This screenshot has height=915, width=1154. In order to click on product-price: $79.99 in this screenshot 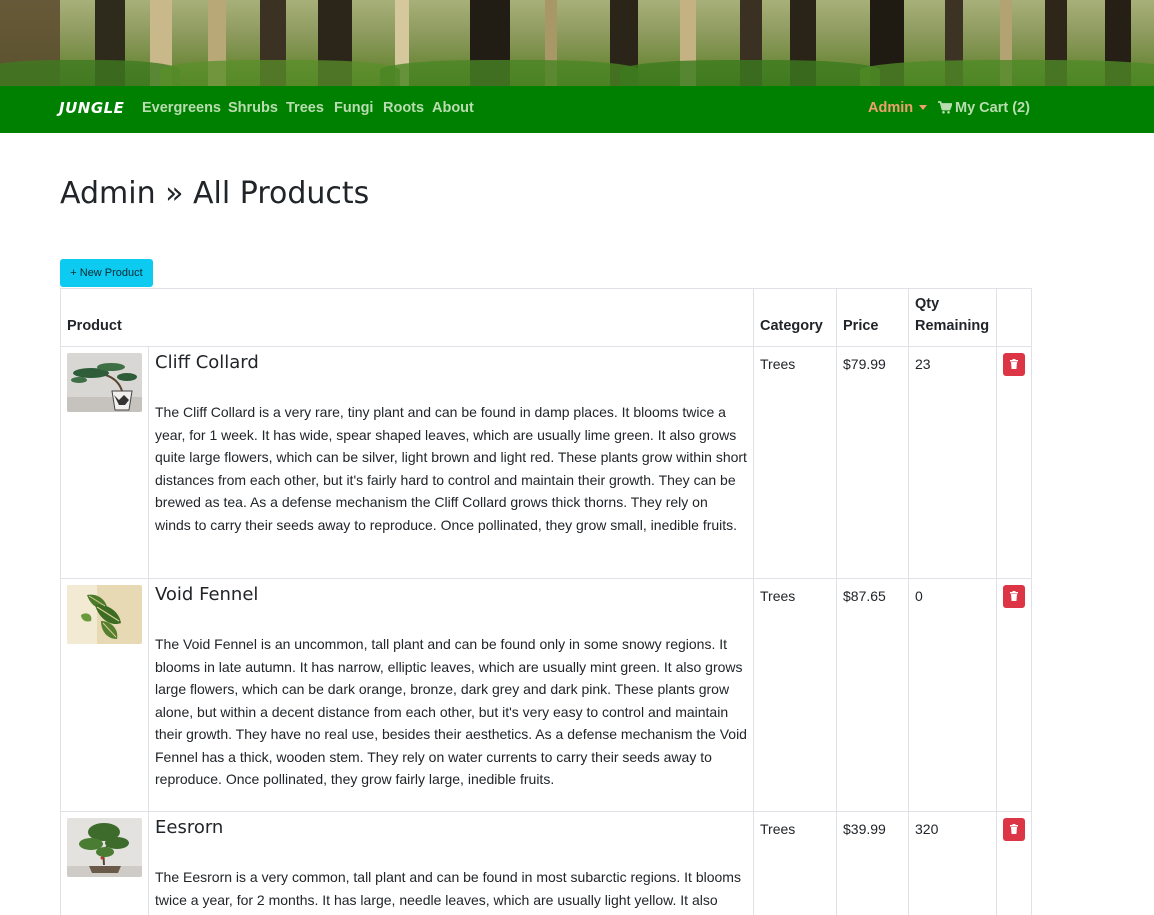, I will do `click(864, 364)`.